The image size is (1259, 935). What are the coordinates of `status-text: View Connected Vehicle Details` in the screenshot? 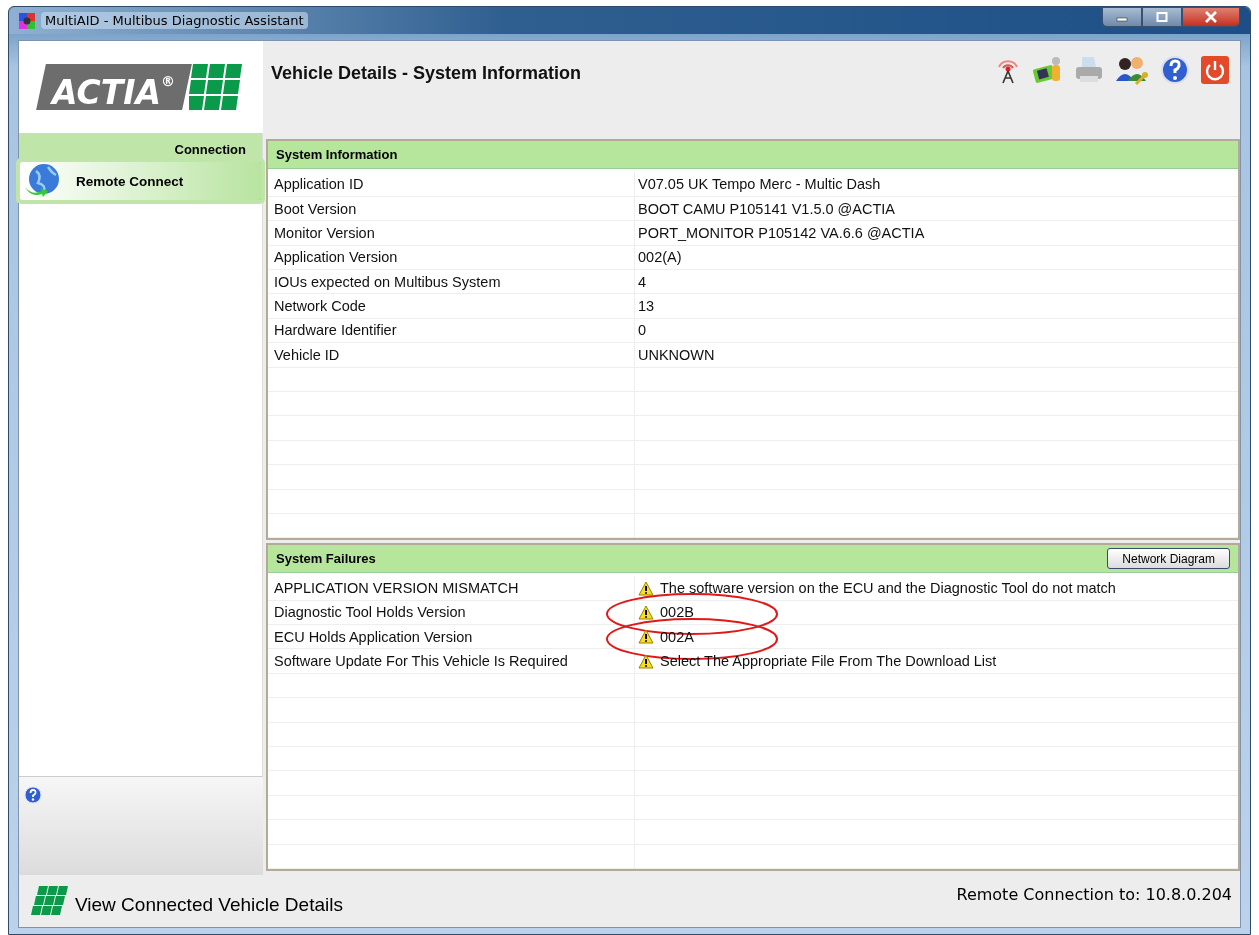 It's located at (209, 905).